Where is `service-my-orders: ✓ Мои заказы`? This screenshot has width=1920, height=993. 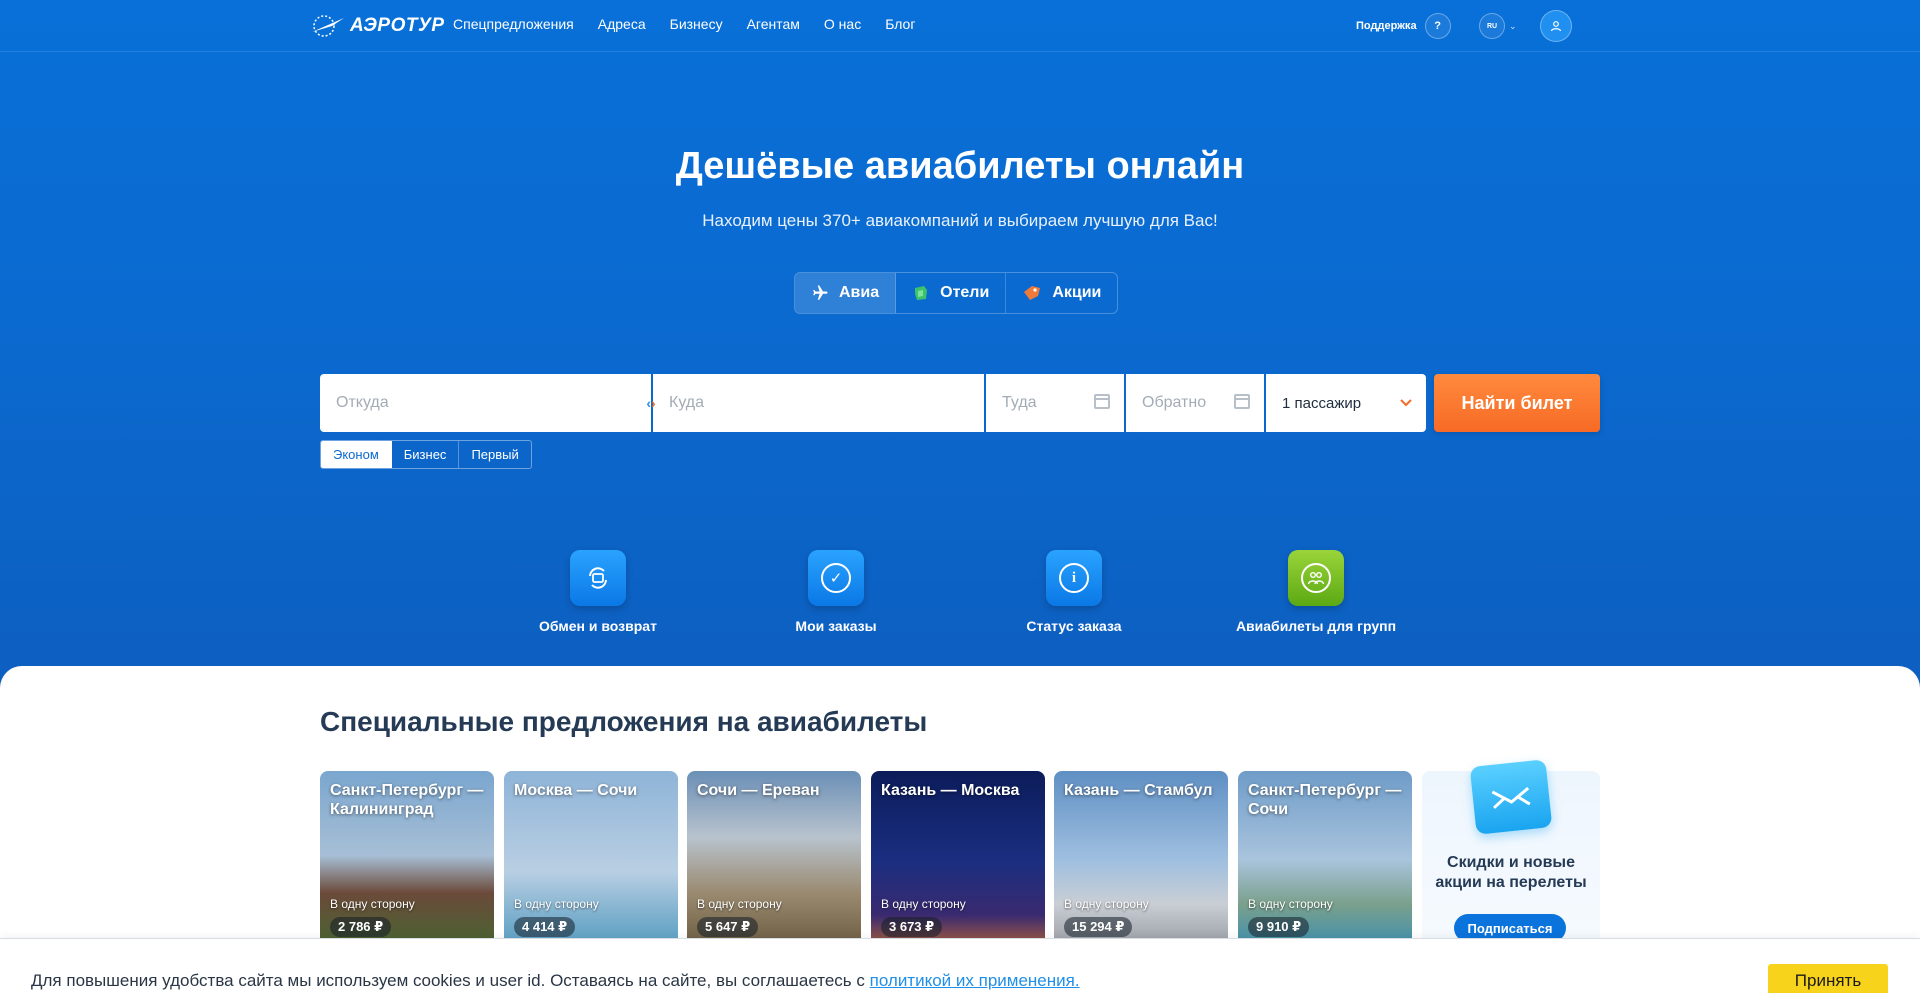 service-my-orders: ✓ Мои заказы is located at coordinates (836, 592).